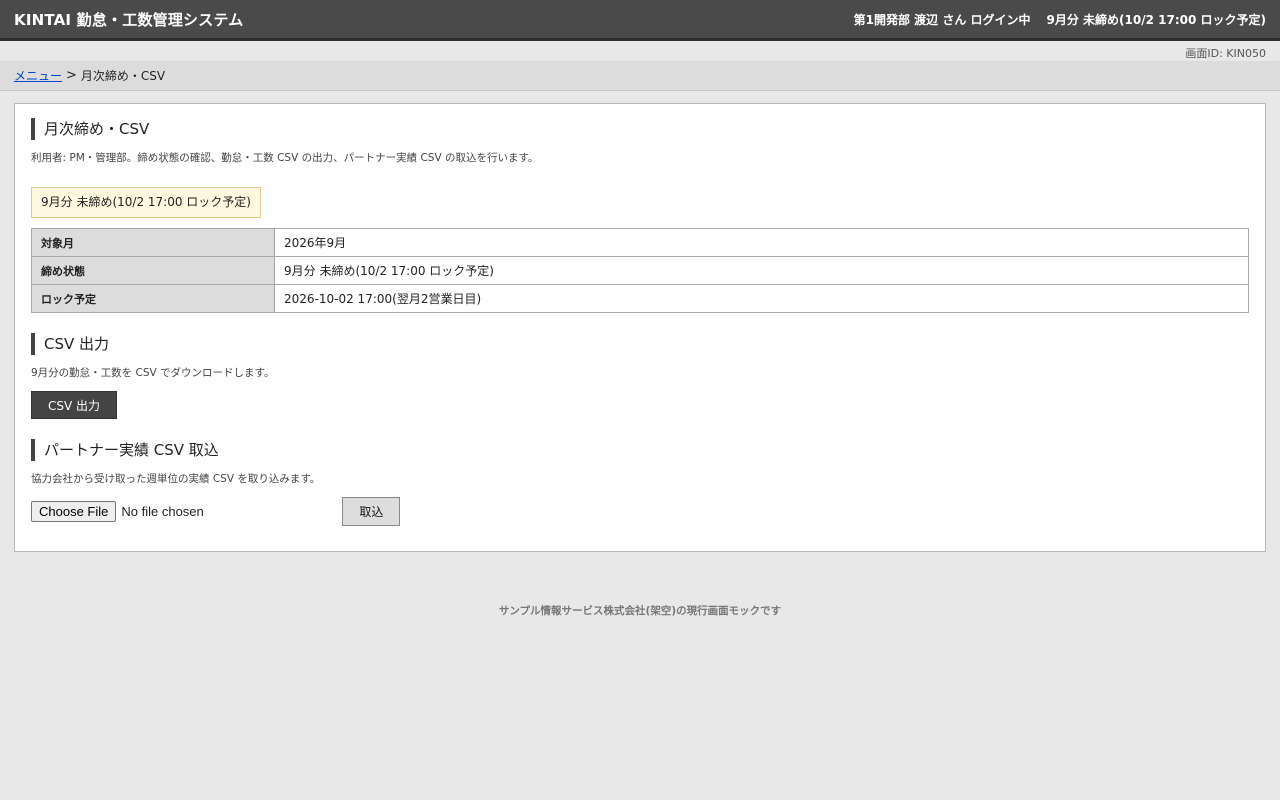 This screenshot has height=800, width=1280. What do you see at coordinates (761, 270) in the screenshot?
I see `row-value-closing-state: 9月分 未締め(10/2 17:00 ロック予定)` at bounding box center [761, 270].